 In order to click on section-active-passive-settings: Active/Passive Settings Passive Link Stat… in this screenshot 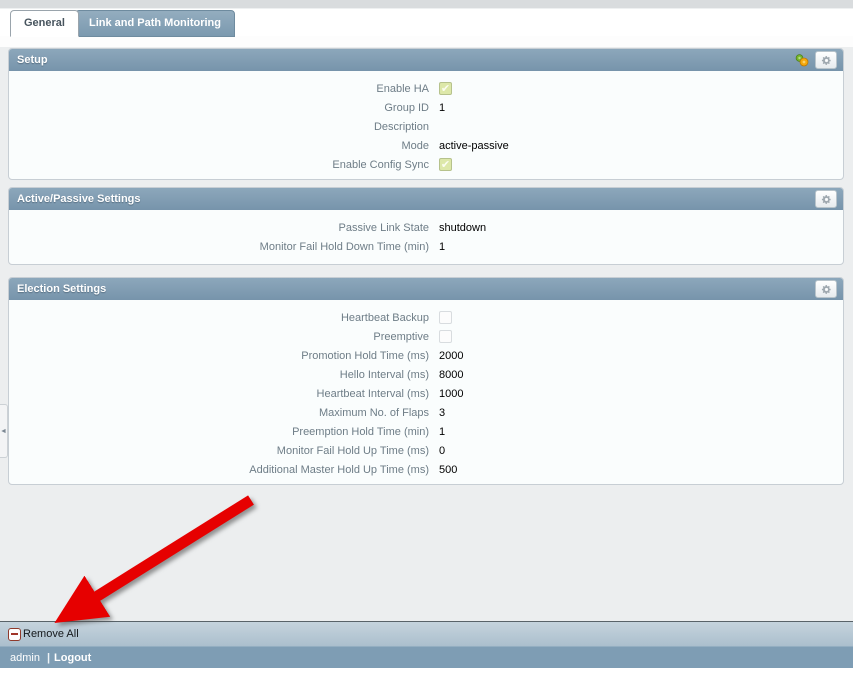, I will do `click(426, 226)`.